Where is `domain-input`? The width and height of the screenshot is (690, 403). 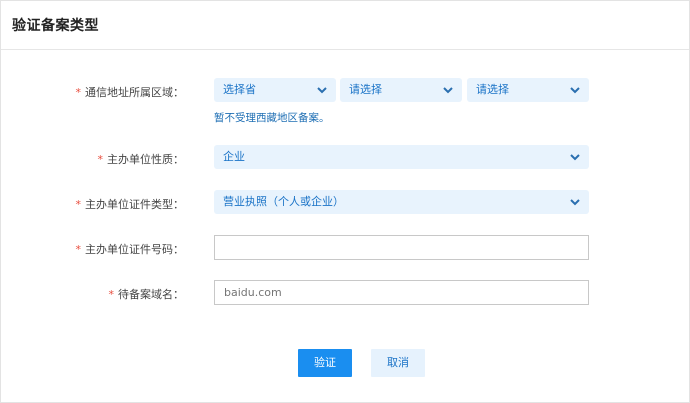
domain-input is located at coordinates (401, 292).